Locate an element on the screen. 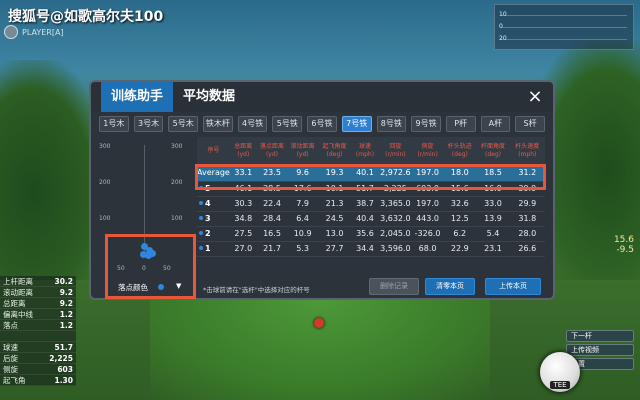 This screenshot has width=640, height=400. table-cell: 26.6 is located at coordinates (527, 249).